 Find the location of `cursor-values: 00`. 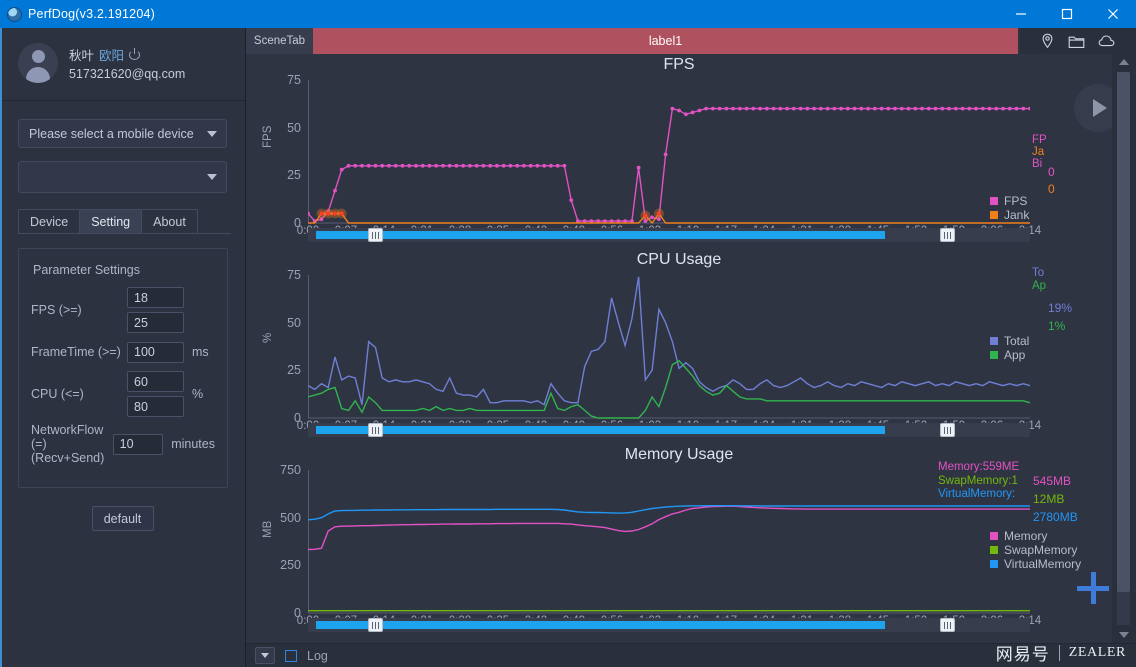

cursor-values: 00 is located at coordinates (1051, 181).